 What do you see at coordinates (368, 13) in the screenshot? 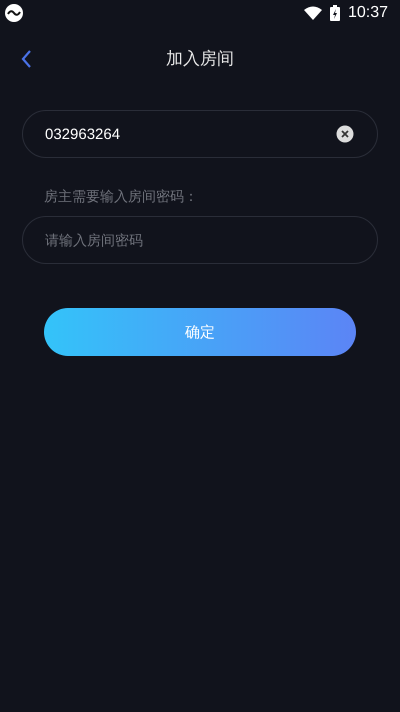
I see `clock-time: 10:37` at bounding box center [368, 13].